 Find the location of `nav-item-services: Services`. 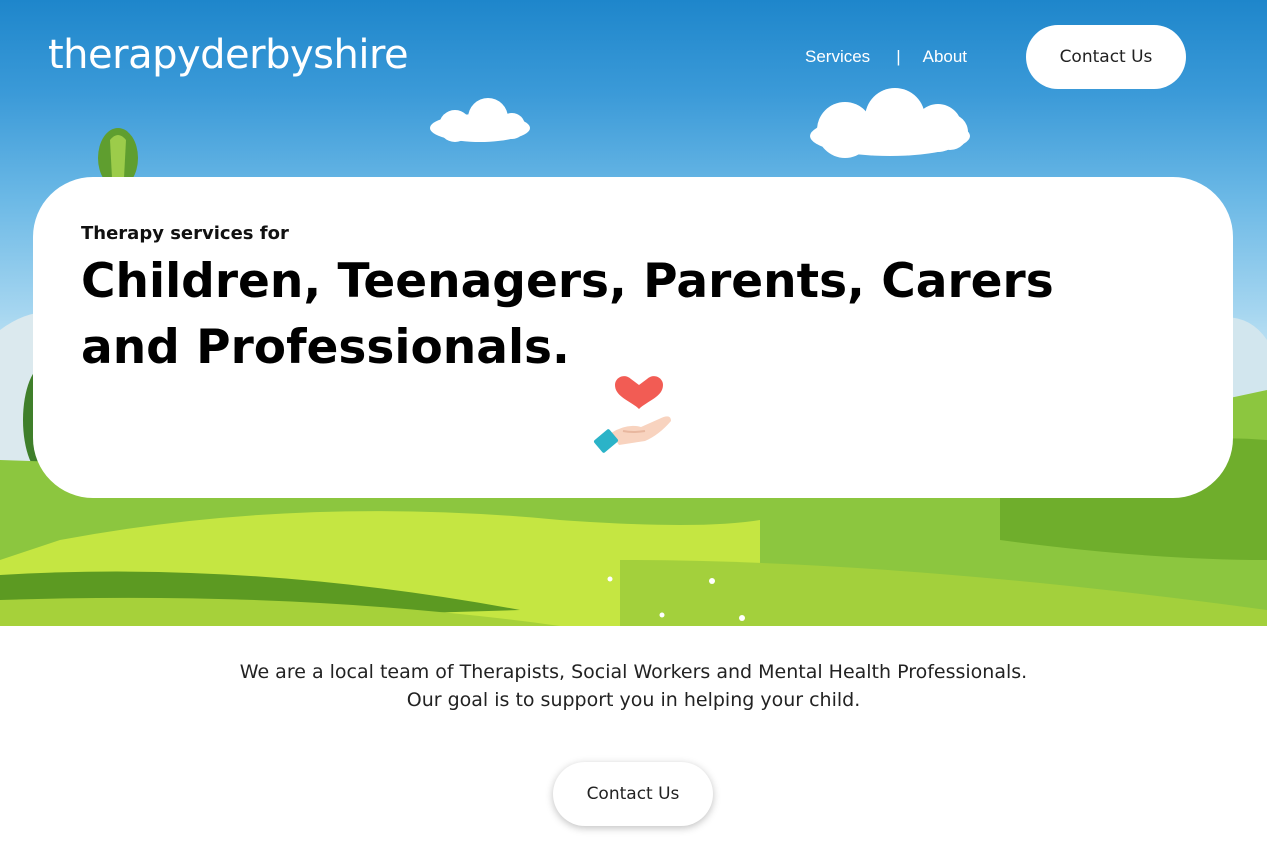

nav-item-services: Services is located at coordinates (837, 57).